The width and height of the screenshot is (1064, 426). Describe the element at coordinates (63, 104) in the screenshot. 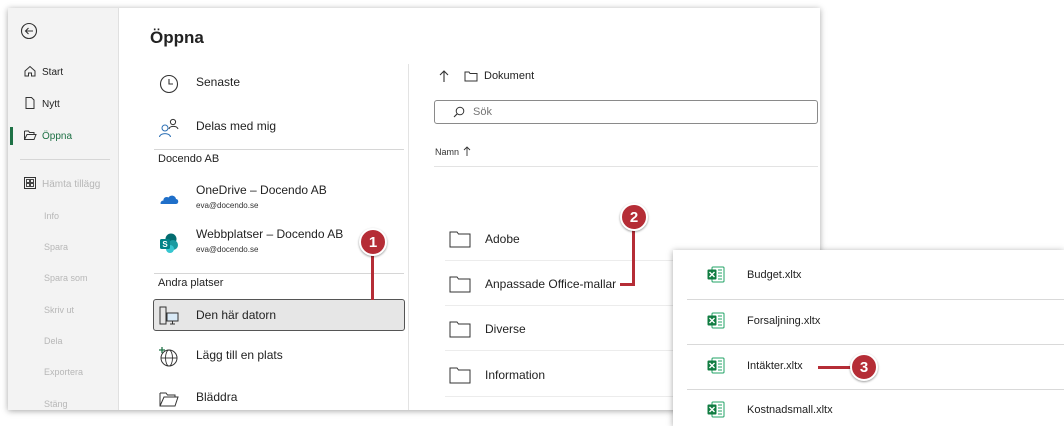

I see `nav-item-new: Nytt` at that location.